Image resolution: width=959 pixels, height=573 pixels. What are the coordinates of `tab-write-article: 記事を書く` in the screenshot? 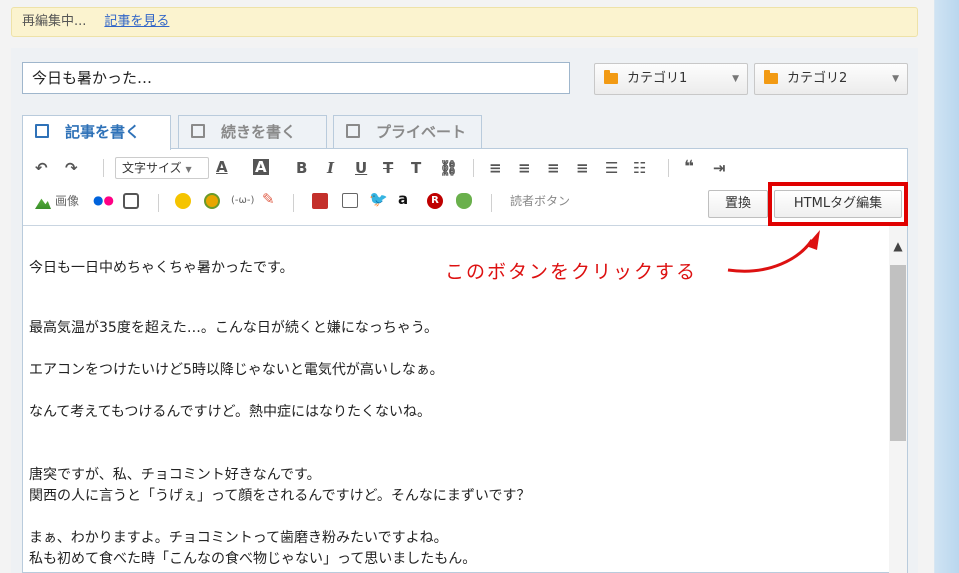 It's located at (96, 132).